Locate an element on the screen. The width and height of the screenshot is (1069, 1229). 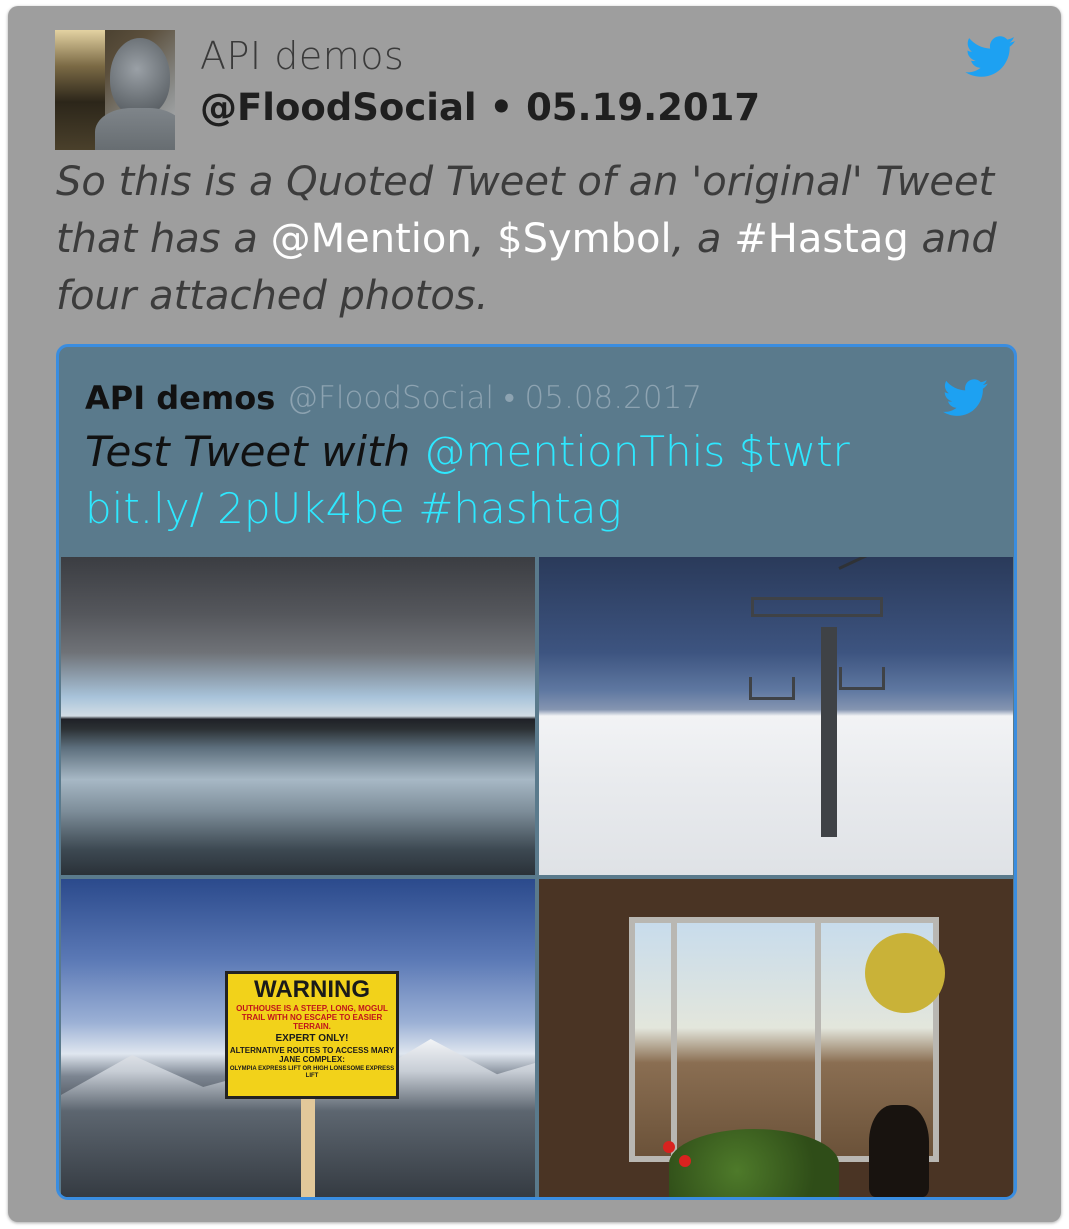
lift-cable is located at coordinates (925, 563).